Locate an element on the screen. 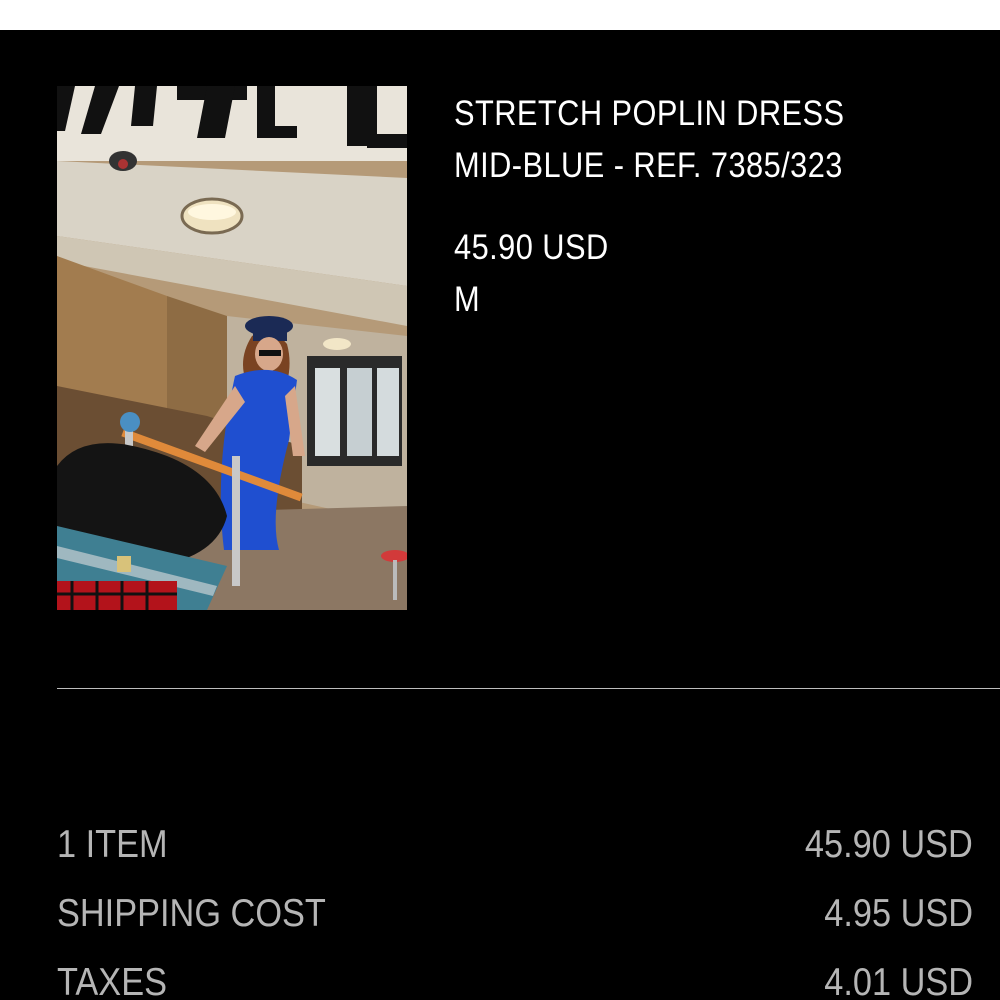  summary-row-shipping: SHIPPING COST 4.95 USD is located at coordinates (515, 918).